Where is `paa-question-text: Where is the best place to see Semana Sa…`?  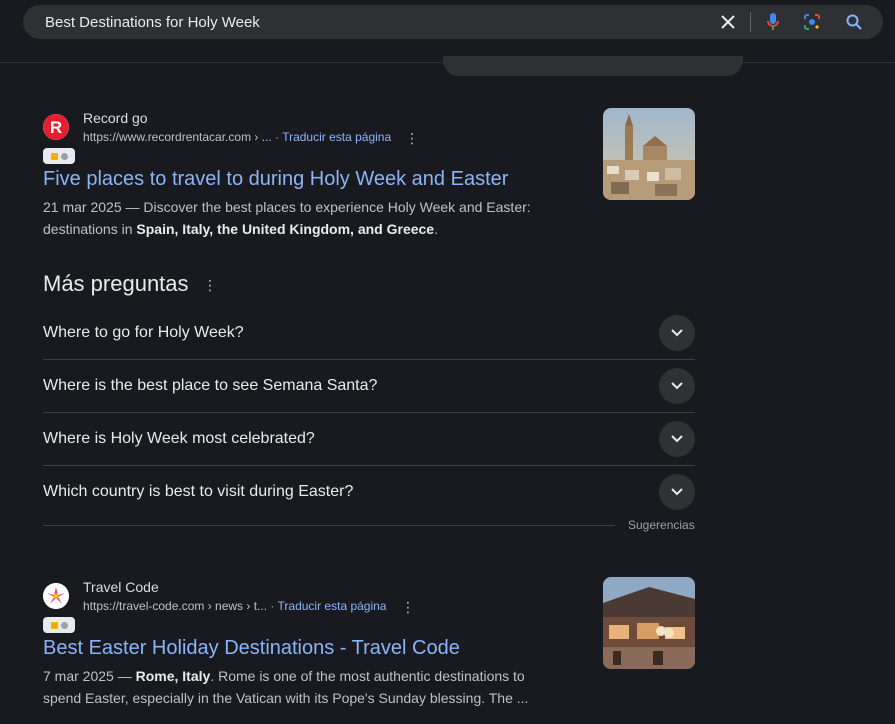
paa-question-text: Where is the best place to see Semana Sa… is located at coordinates (210, 385).